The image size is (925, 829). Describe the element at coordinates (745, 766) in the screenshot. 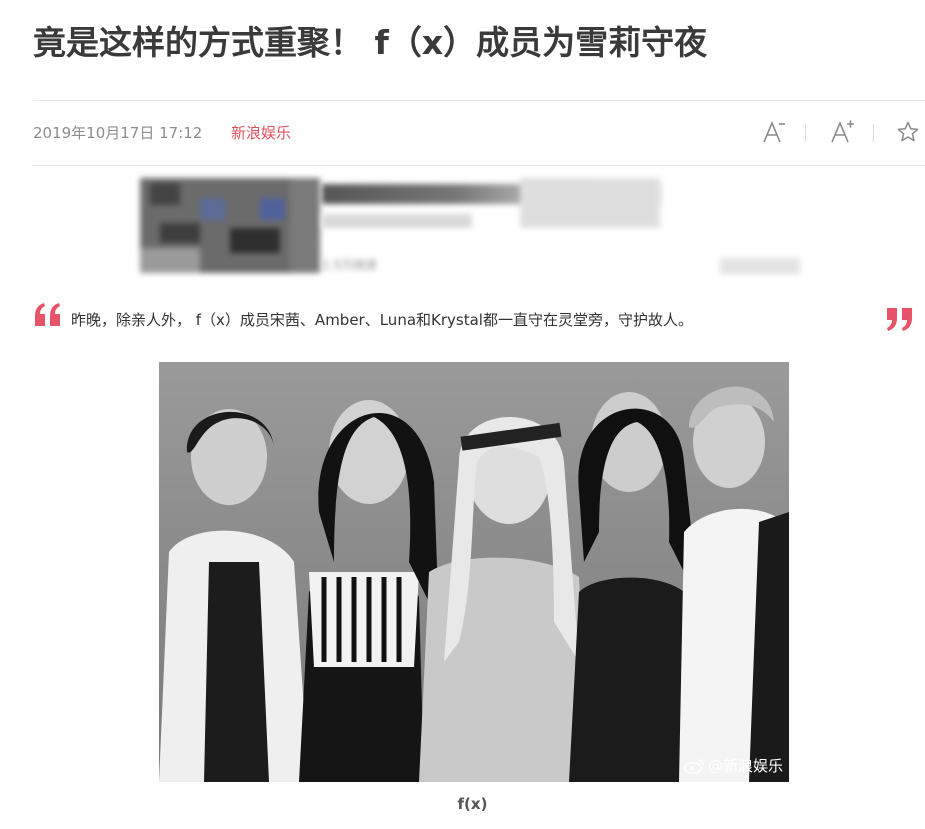

I see `photo-watermark-text: @新浪娱乐` at that location.